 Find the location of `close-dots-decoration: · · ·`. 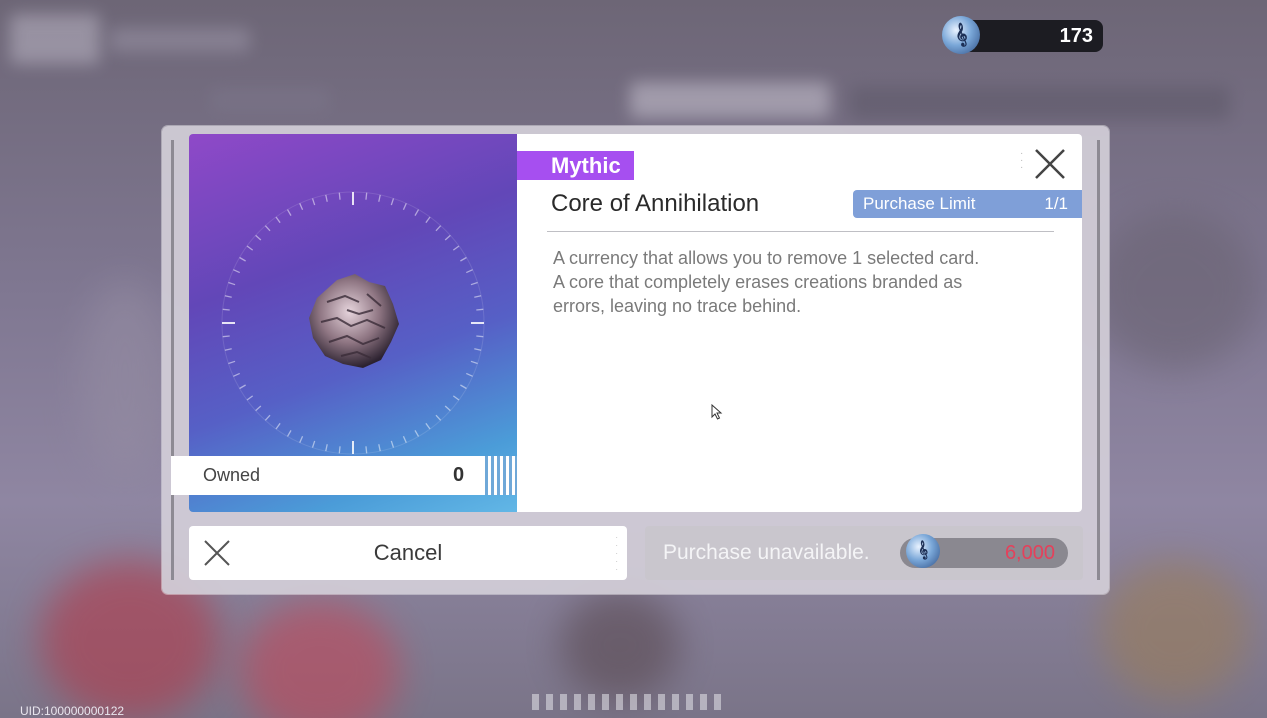

close-dots-decoration: · · · is located at coordinates (1022, 160).